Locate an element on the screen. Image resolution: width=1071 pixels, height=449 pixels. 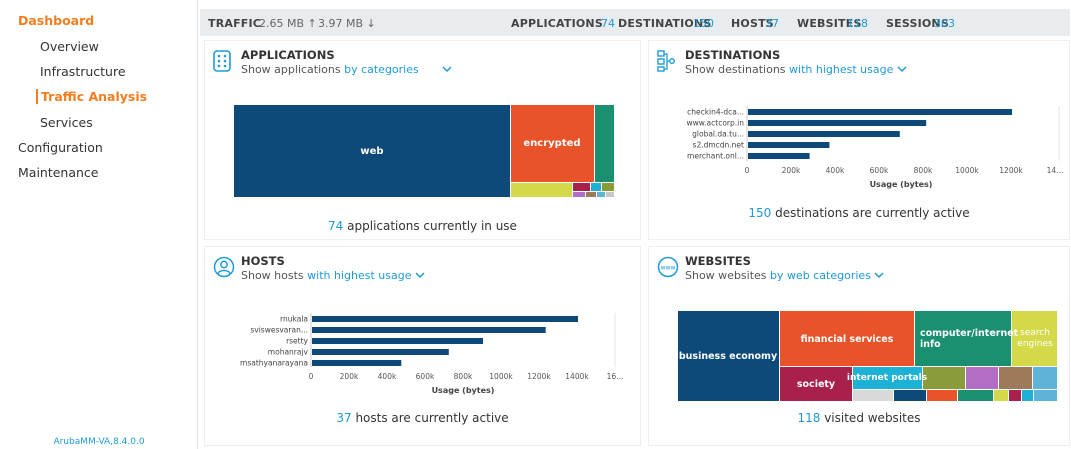
hosts-title: HOSTS is located at coordinates (263, 261).